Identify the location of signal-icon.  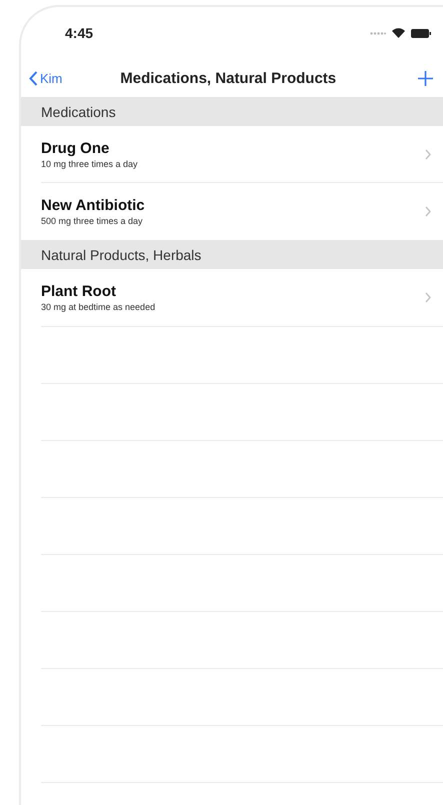
(378, 33).